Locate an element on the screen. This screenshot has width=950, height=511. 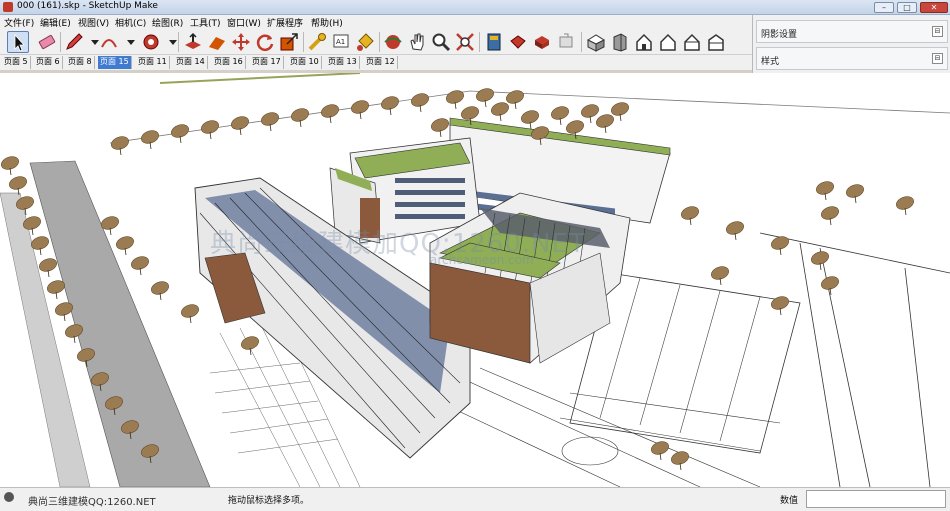
paint-tool-button is located at coordinates (365, 42).